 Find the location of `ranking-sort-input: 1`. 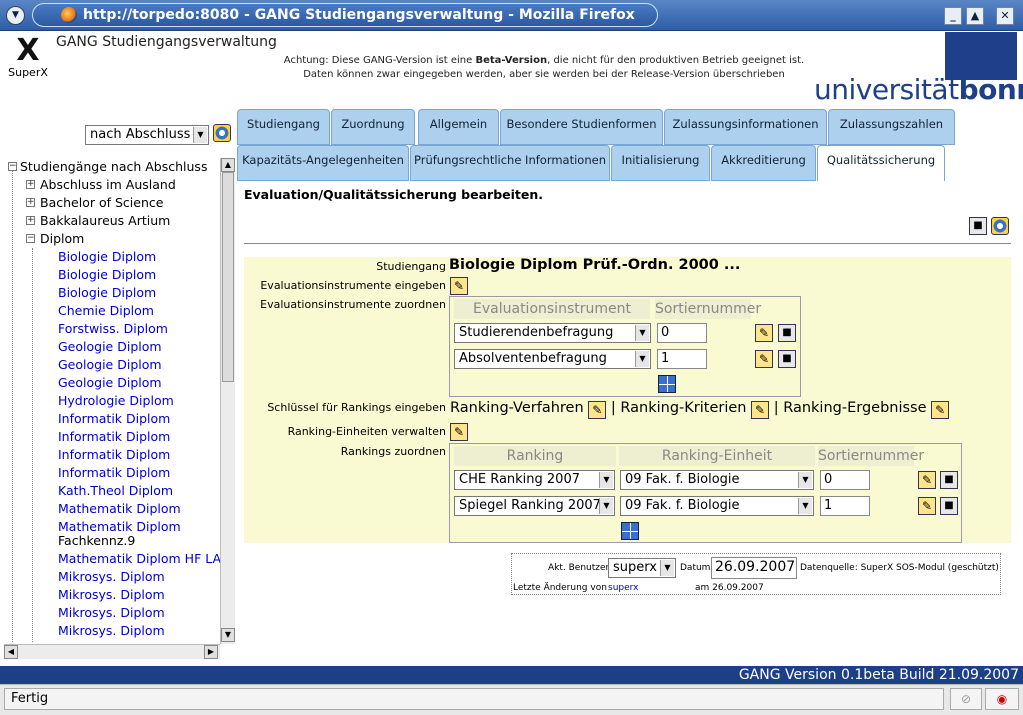

ranking-sort-input: 1 is located at coordinates (845, 506).